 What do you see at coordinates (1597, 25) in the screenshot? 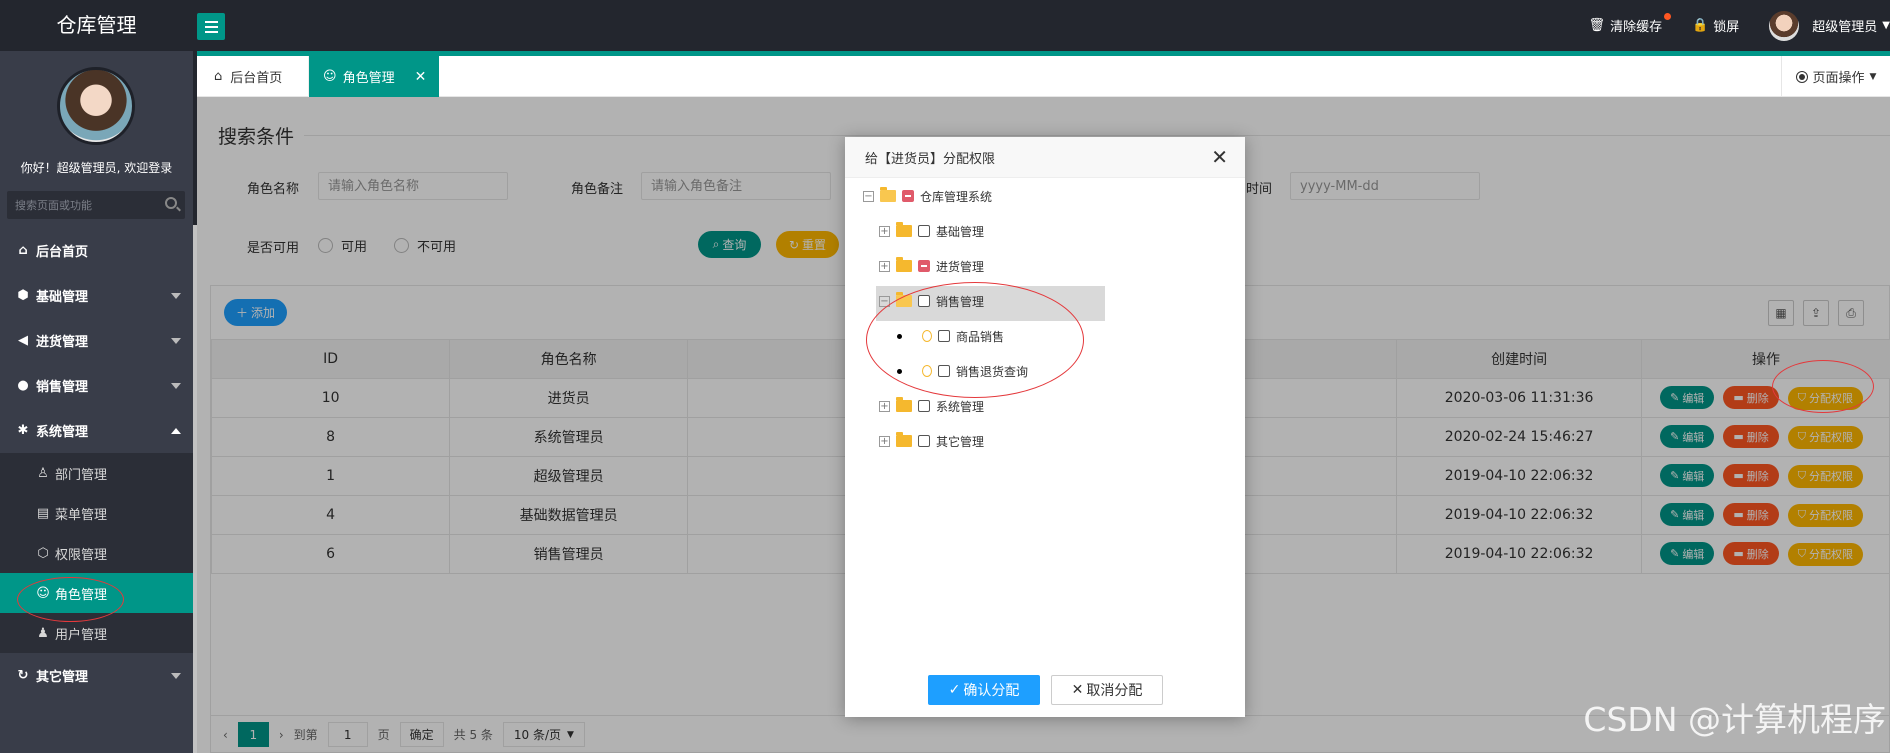
I see `trash-icon: 🗑` at bounding box center [1597, 25].